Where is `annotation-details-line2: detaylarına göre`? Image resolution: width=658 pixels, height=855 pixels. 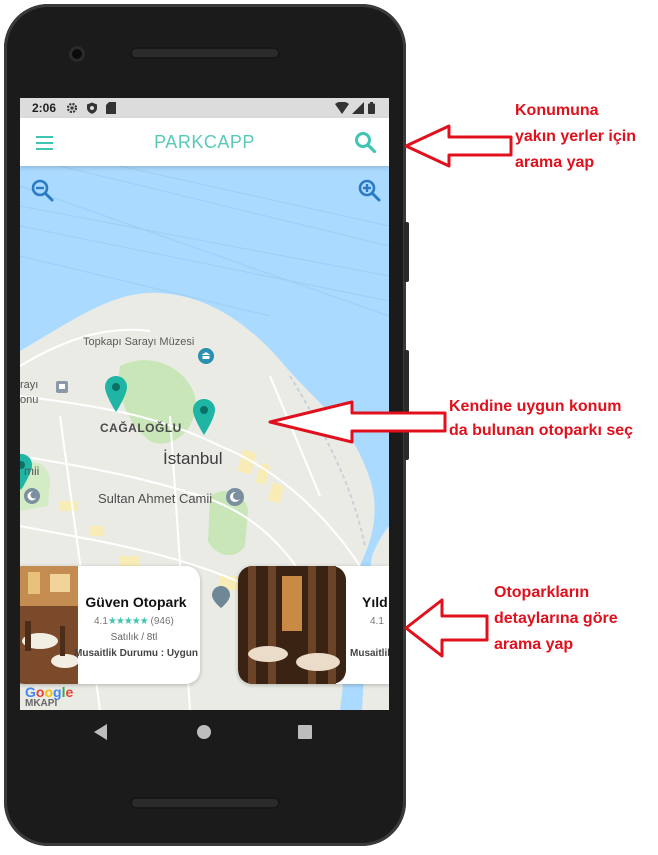 annotation-details-line2: detaylarına göre is located at coordinates (556, 618).